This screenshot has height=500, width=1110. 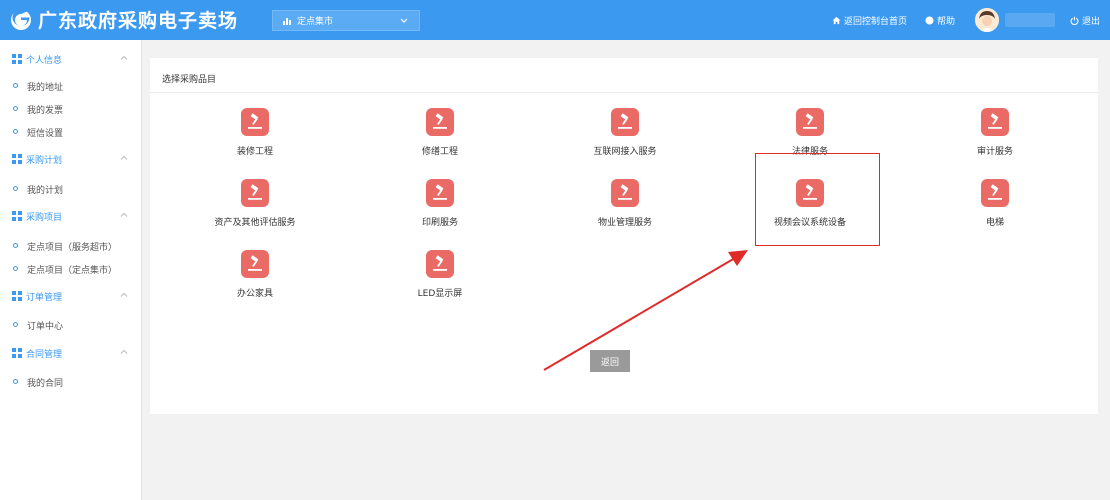 What do you see at coordinates (994, 223) in the screenshot?
I see `category-label: 电梯` at bounding box center [994, 223].